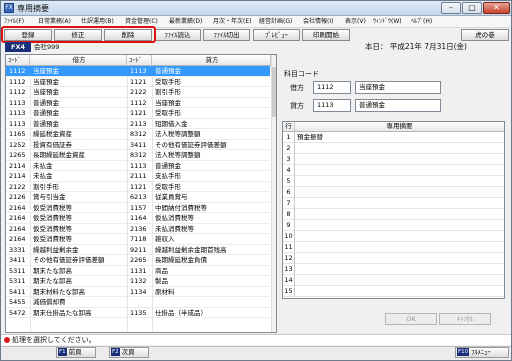 This screenshot has width=512, height=361. I want to click on table-row: 1112 当座預金 1113 普通預金, so click(138, 71).